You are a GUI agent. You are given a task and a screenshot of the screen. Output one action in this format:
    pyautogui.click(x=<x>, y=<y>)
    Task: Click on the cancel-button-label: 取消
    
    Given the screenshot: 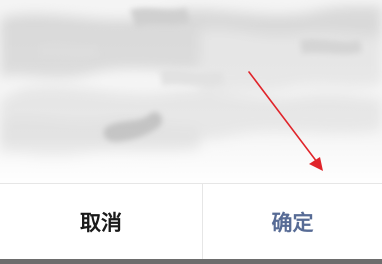 What is the action you would take?
    pyautogui.click(x=101, y=222)
    